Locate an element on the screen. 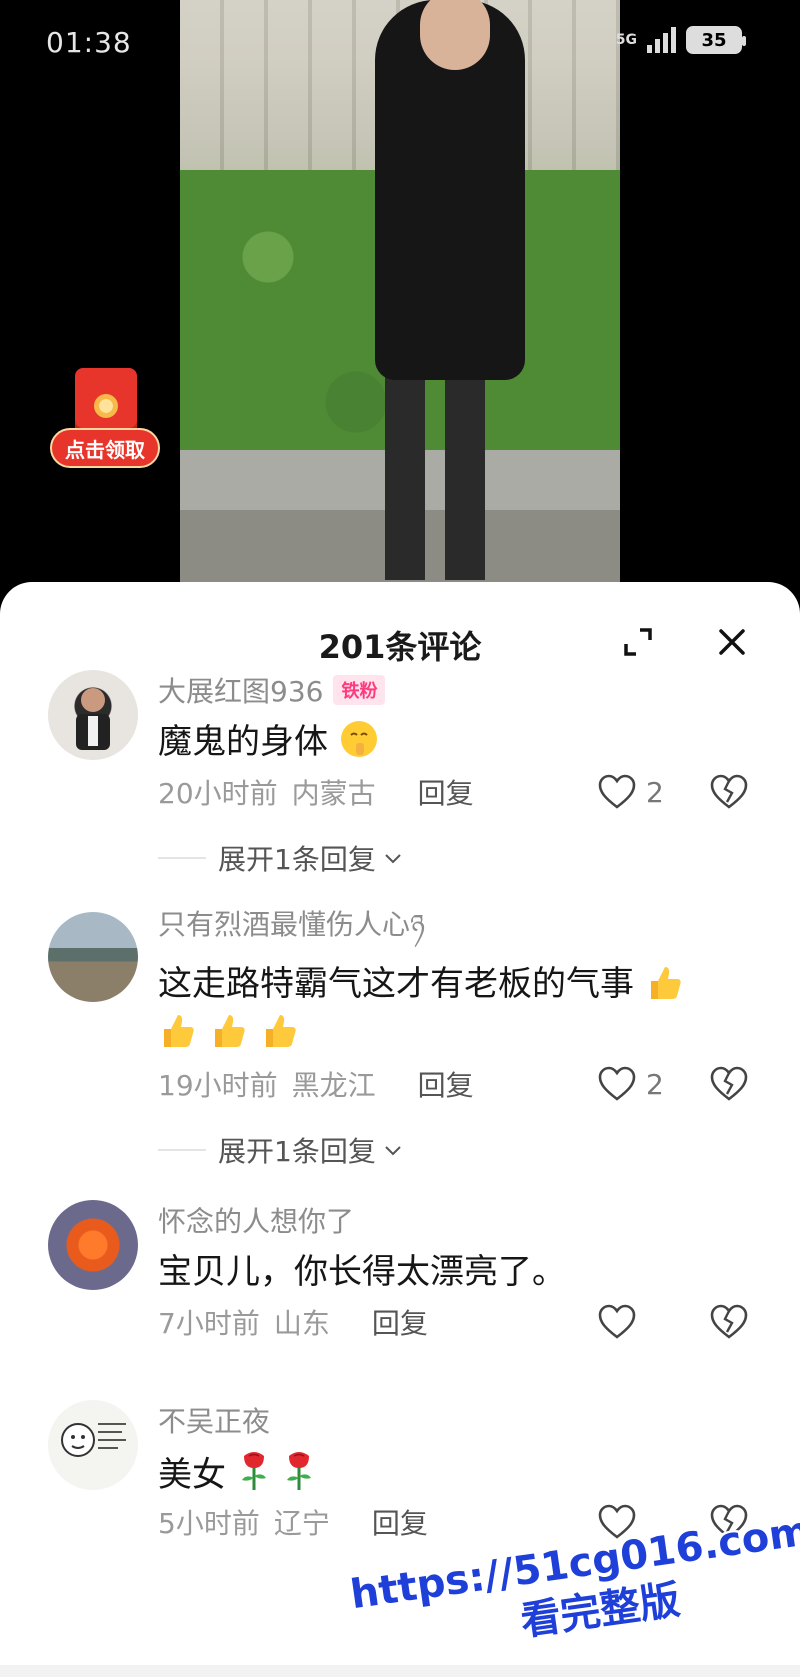 The height and width of the screenshot is (1677, 800). like-button is located at coordinates (617, 1322).